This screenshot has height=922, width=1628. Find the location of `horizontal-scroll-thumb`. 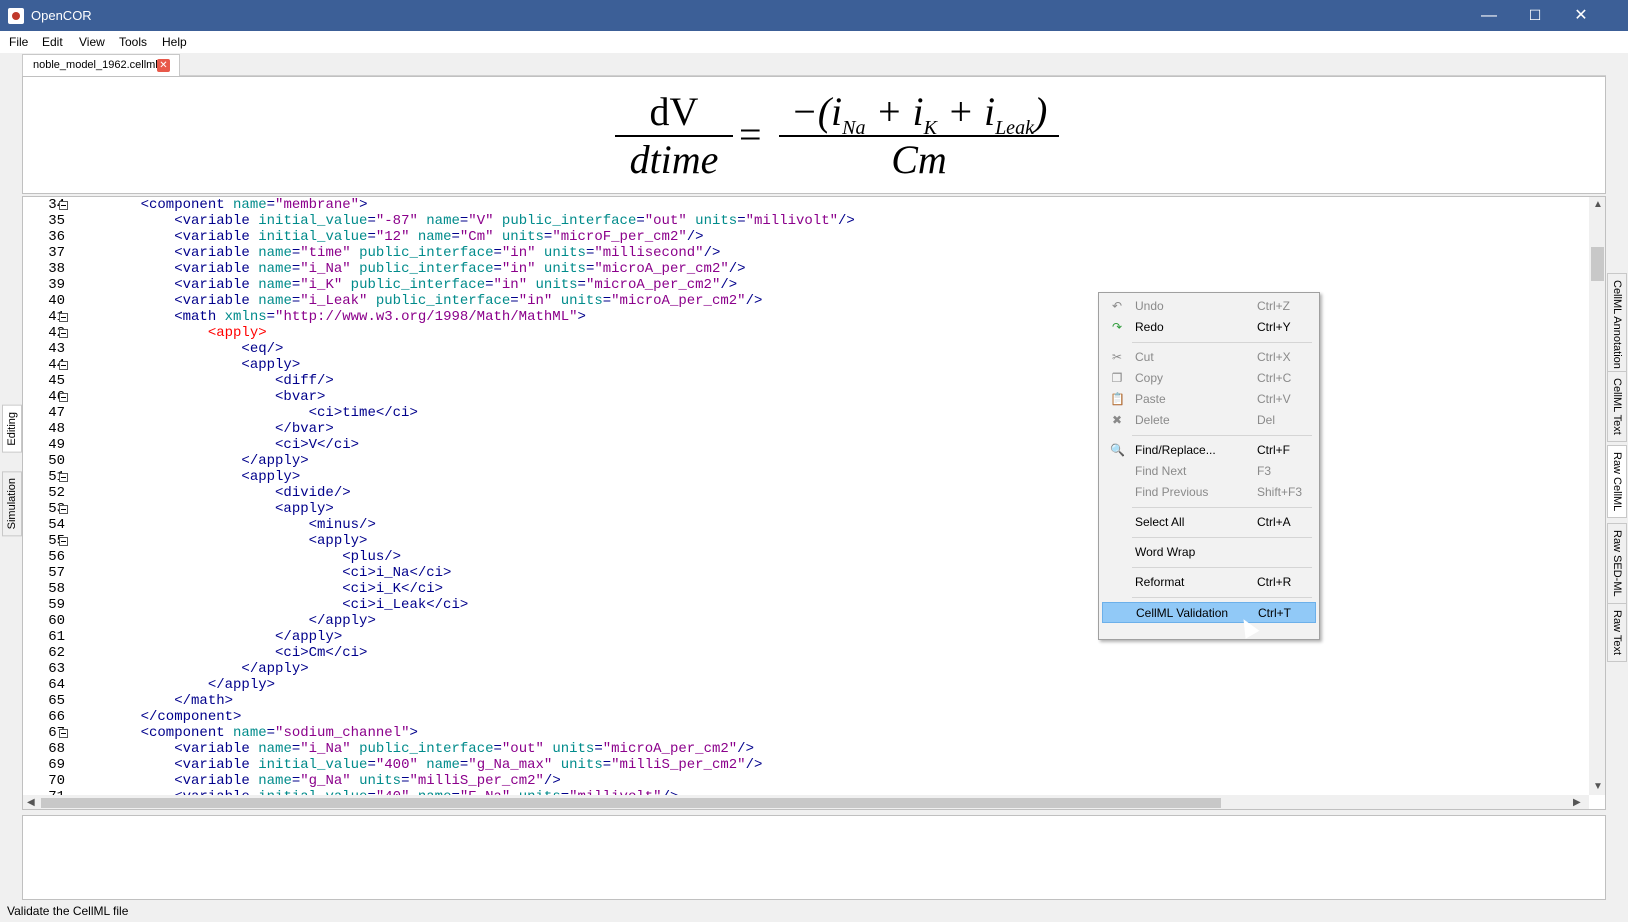

horizontal-scroll-thumb is located at coordinates (631, 803).